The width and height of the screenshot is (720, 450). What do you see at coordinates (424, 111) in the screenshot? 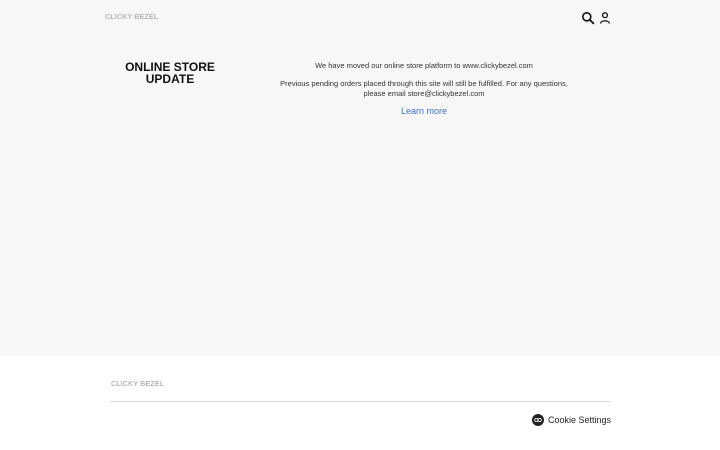
I see `learn-more-link: Learn more` at bounding box center [424, 111].